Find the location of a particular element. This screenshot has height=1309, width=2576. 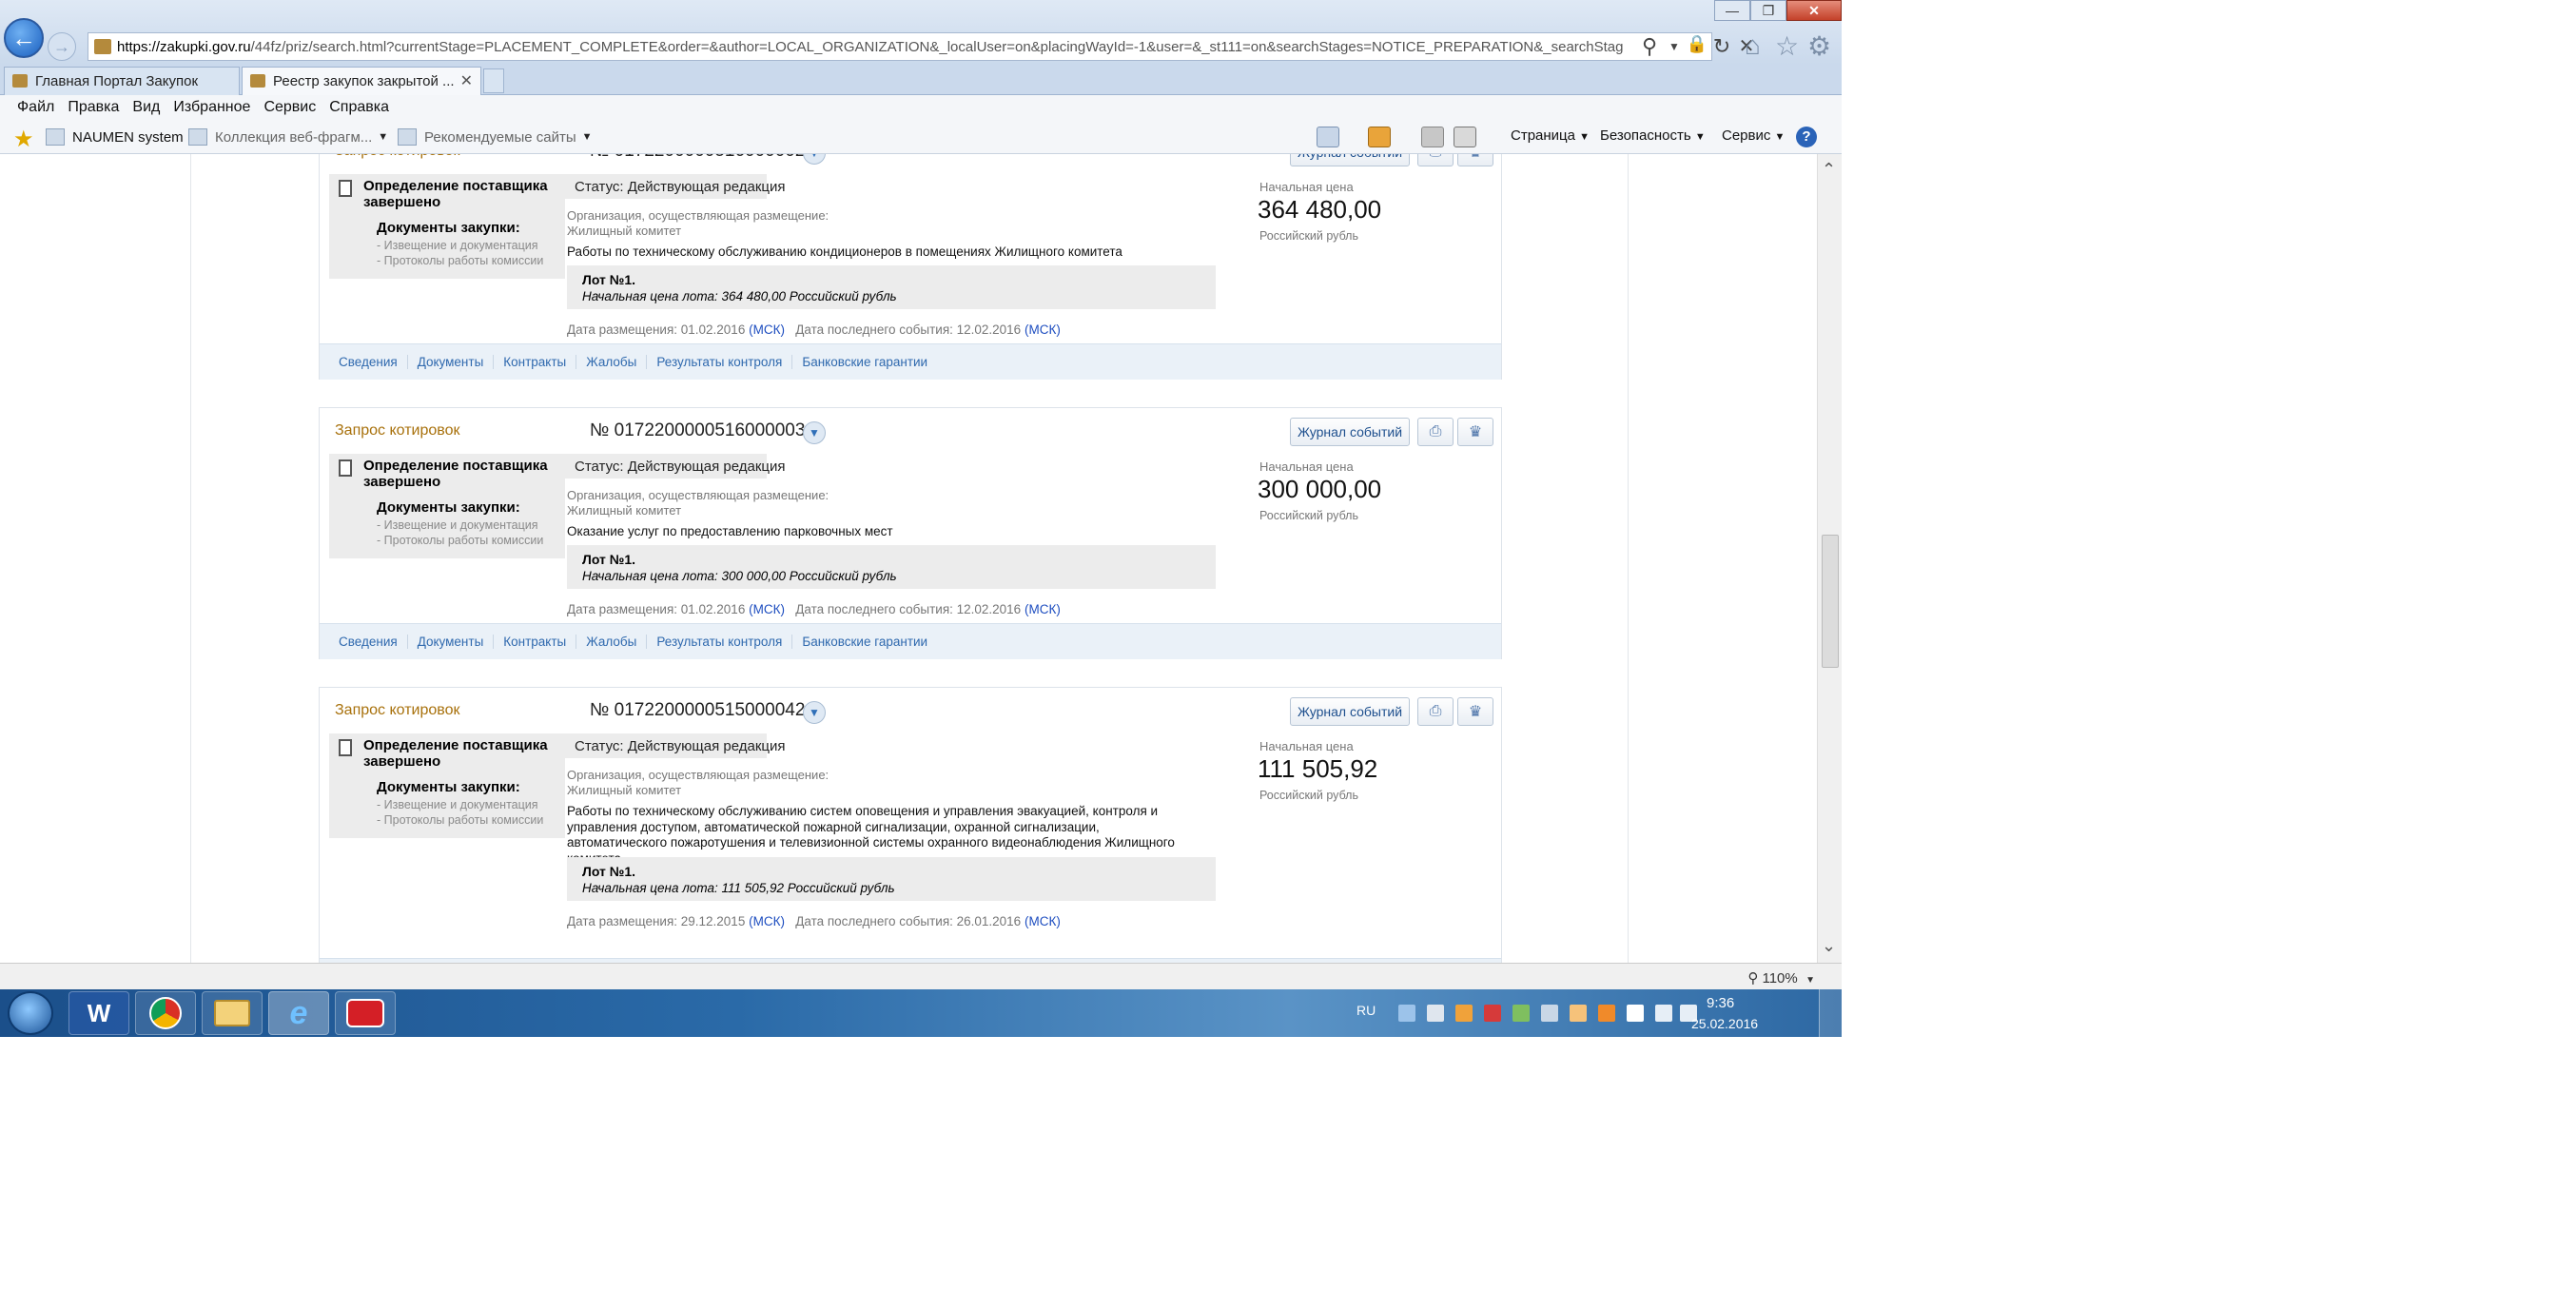

start-button is located at coordinates (31, 1013).